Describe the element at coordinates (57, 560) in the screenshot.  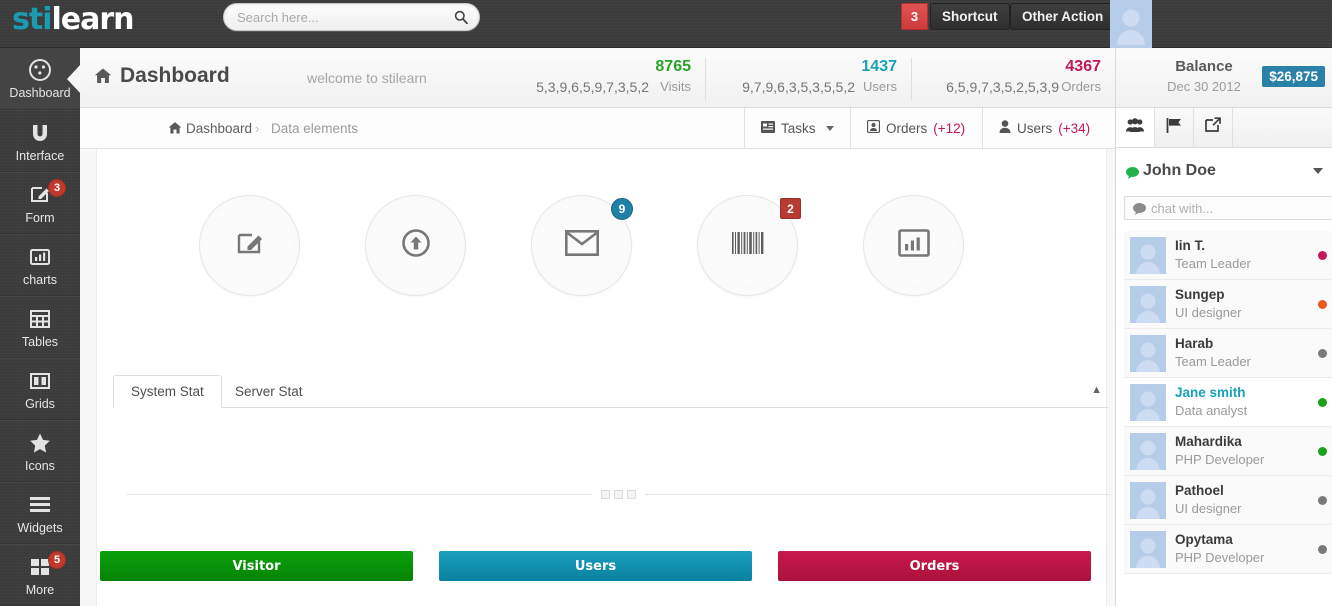
I see `sidebar-badge-more: 5` at that location.